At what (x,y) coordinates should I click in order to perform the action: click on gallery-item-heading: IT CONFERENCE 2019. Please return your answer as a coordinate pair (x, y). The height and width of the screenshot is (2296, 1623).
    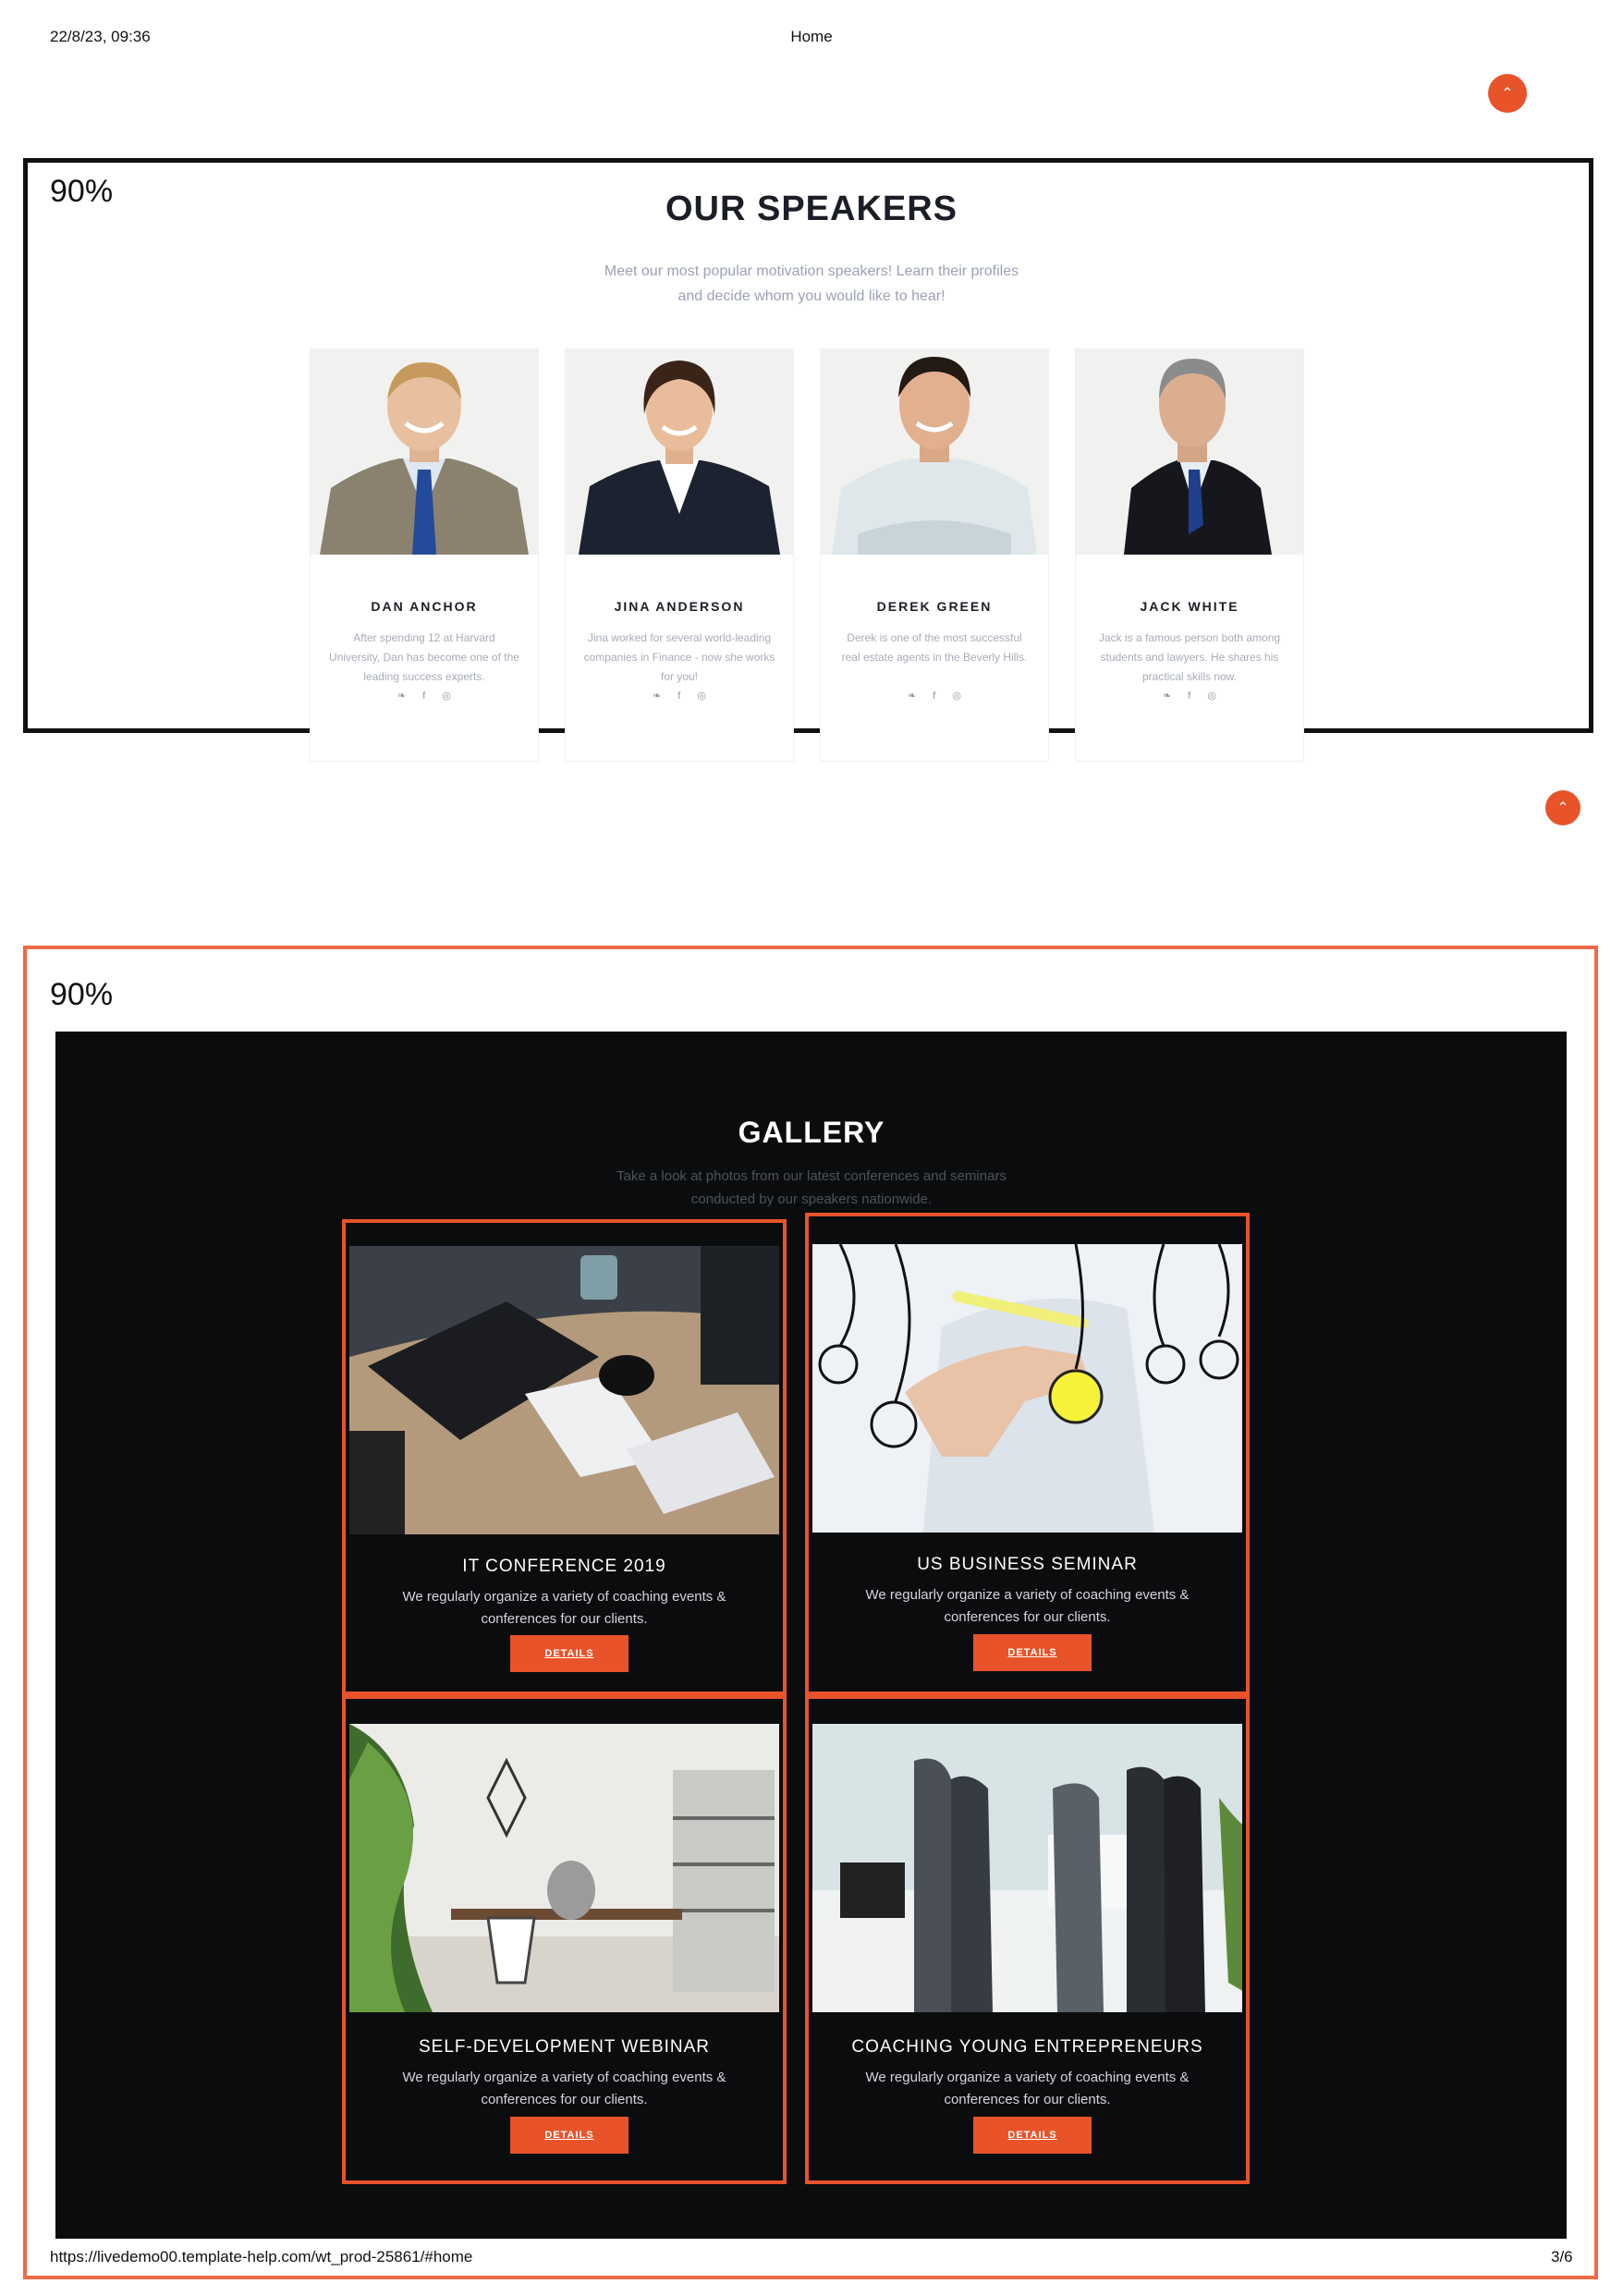
    Looking at the image, I should click on (564, 1567).